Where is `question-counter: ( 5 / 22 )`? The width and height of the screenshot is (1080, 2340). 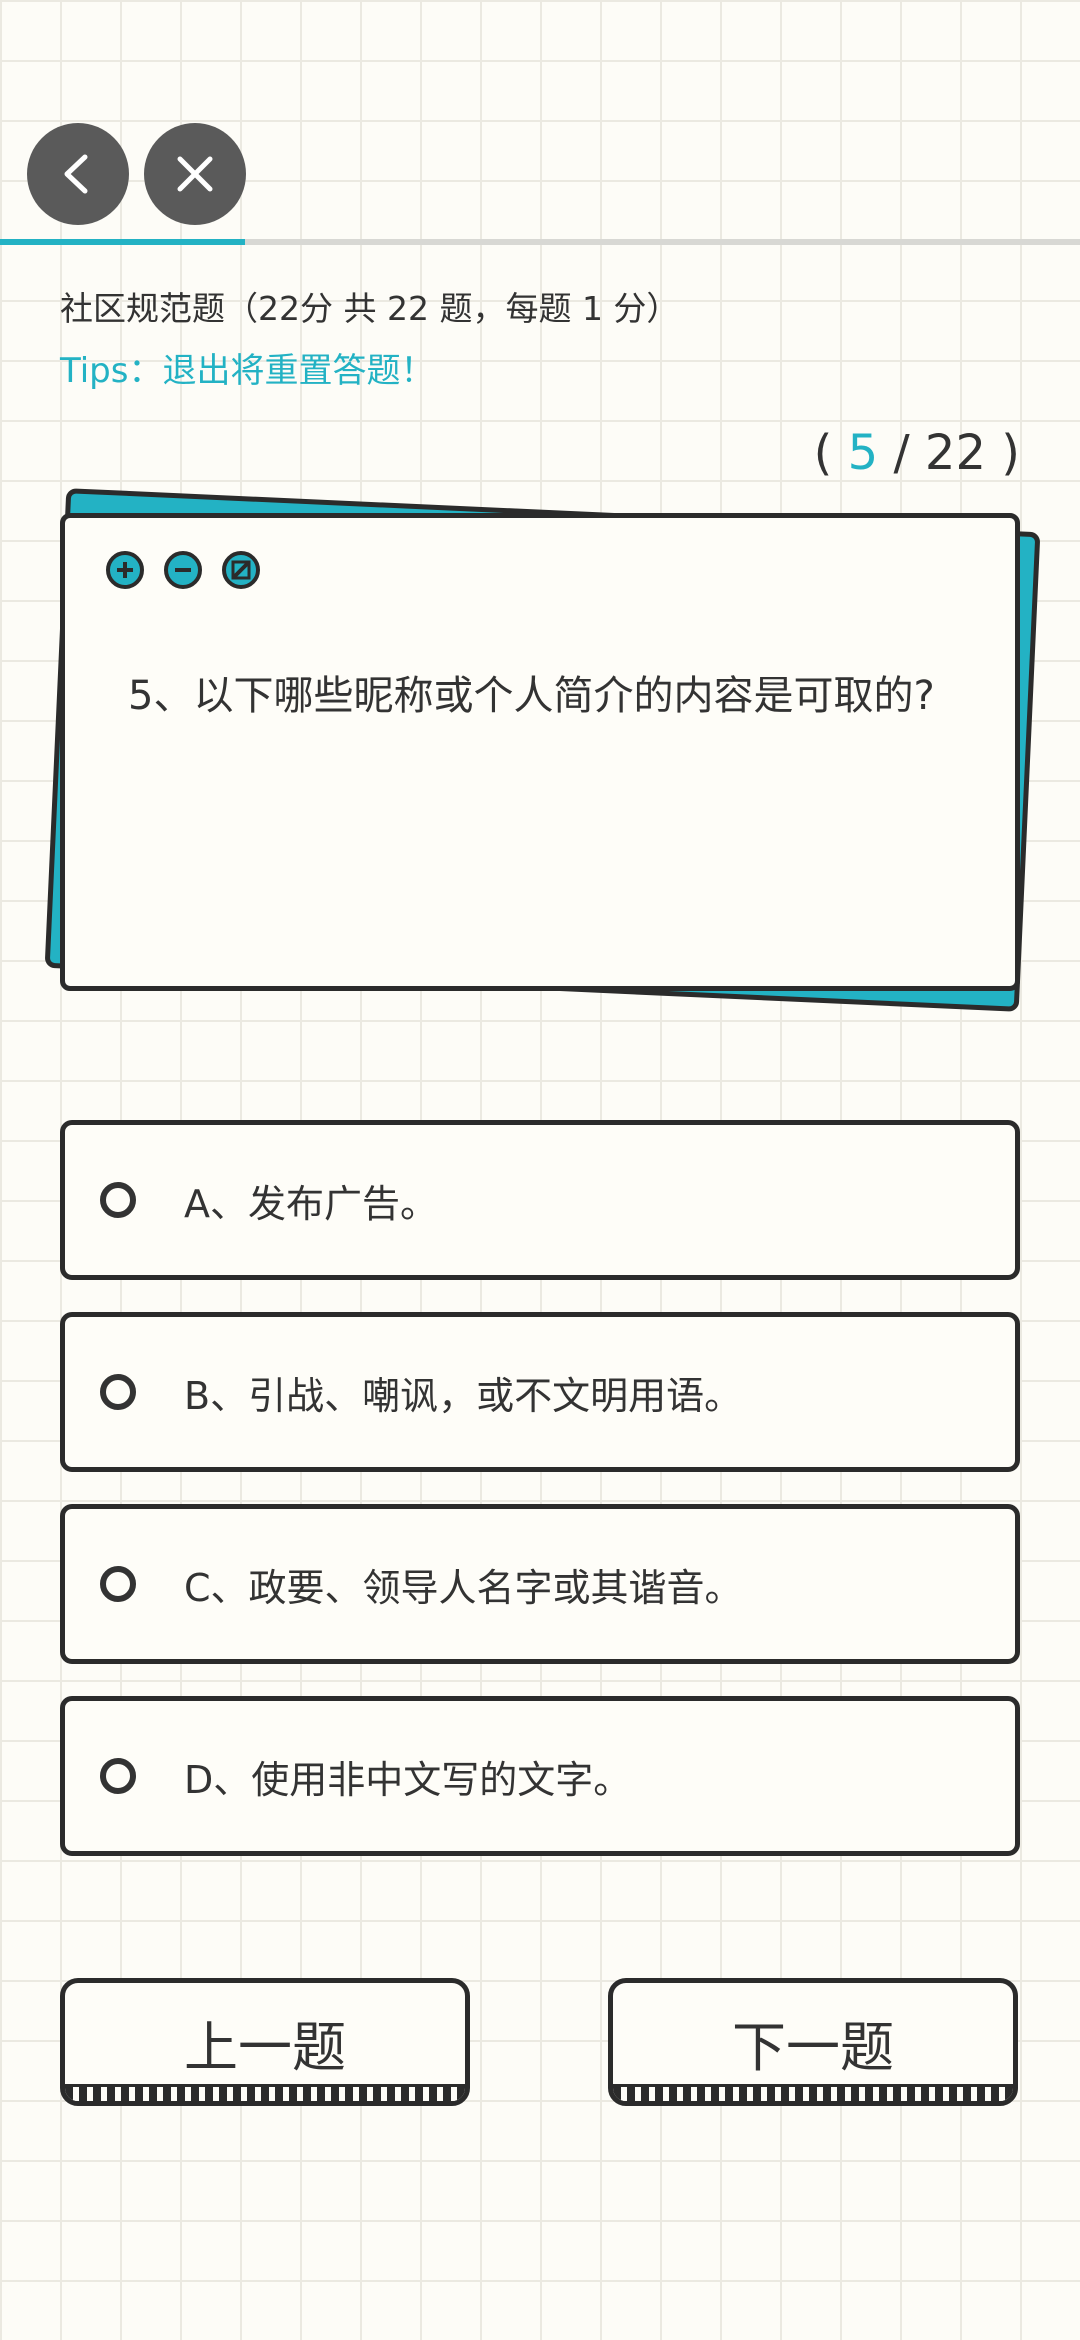 question-counter: ( 5 / 22 ) is located at coordinates (917, 453).